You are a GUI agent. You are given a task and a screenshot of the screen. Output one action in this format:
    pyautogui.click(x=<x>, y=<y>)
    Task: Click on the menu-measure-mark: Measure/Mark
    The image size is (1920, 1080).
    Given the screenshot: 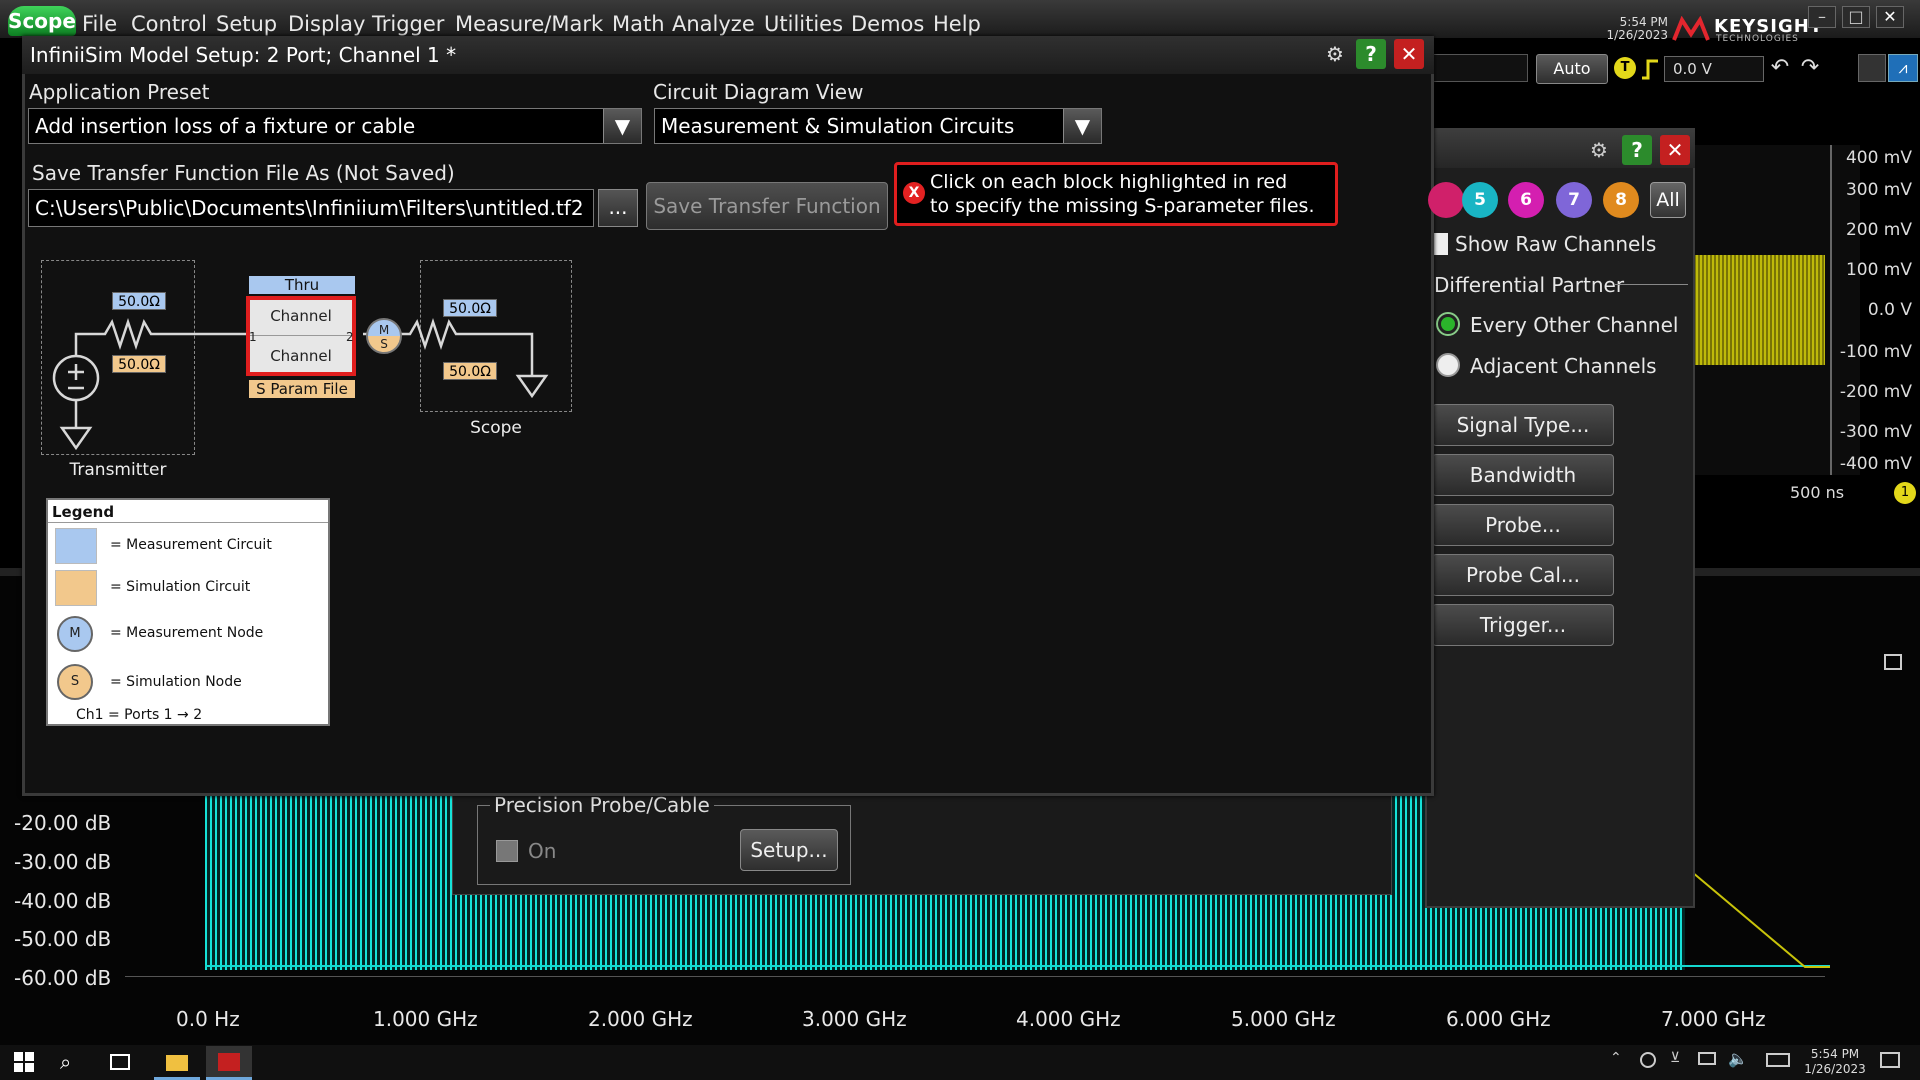 What is the action you would take?
    pyautogui.click(x=529, y=24)
    